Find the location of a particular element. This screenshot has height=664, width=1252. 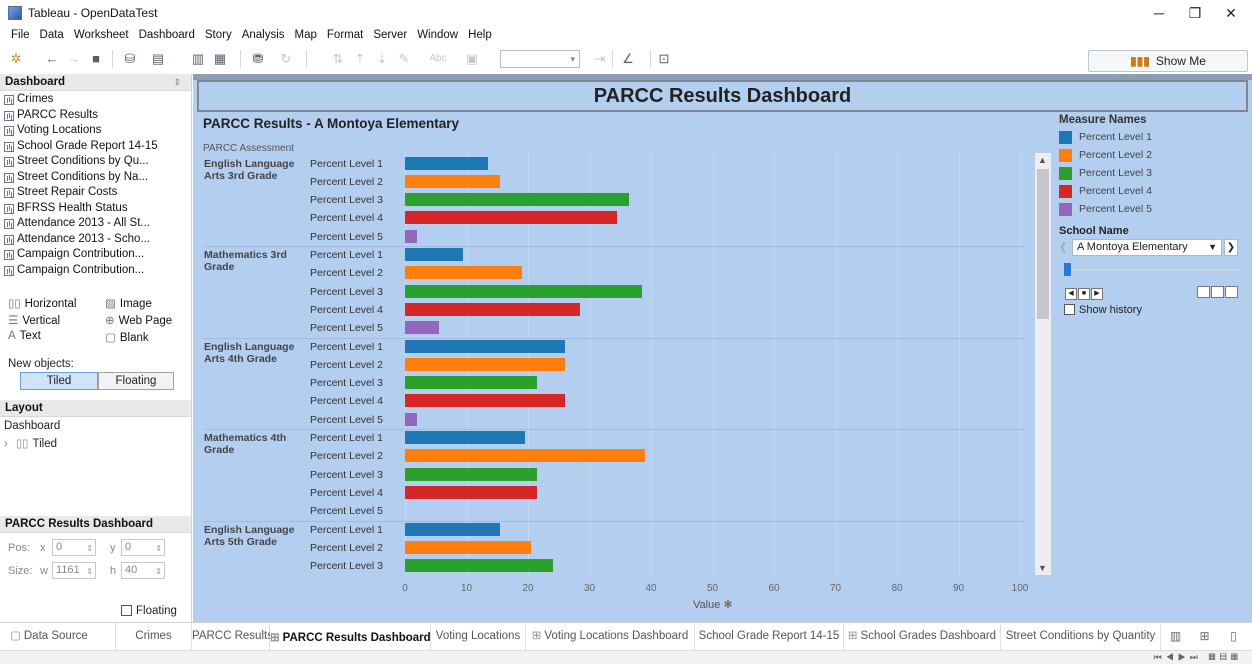

clear-sheet-icon: ▦ is located at coordinates (220, 59).